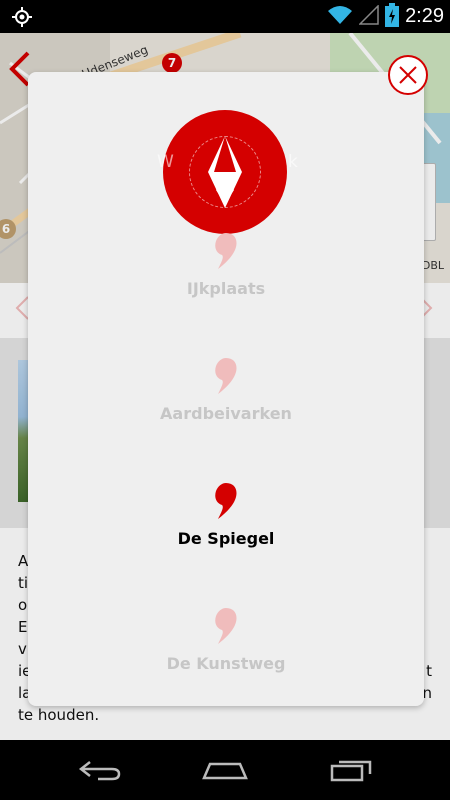 This screenshot has width=450, height=800. I want to click on location-item-ijkplaats: IJkplaats, so click(226, 265).